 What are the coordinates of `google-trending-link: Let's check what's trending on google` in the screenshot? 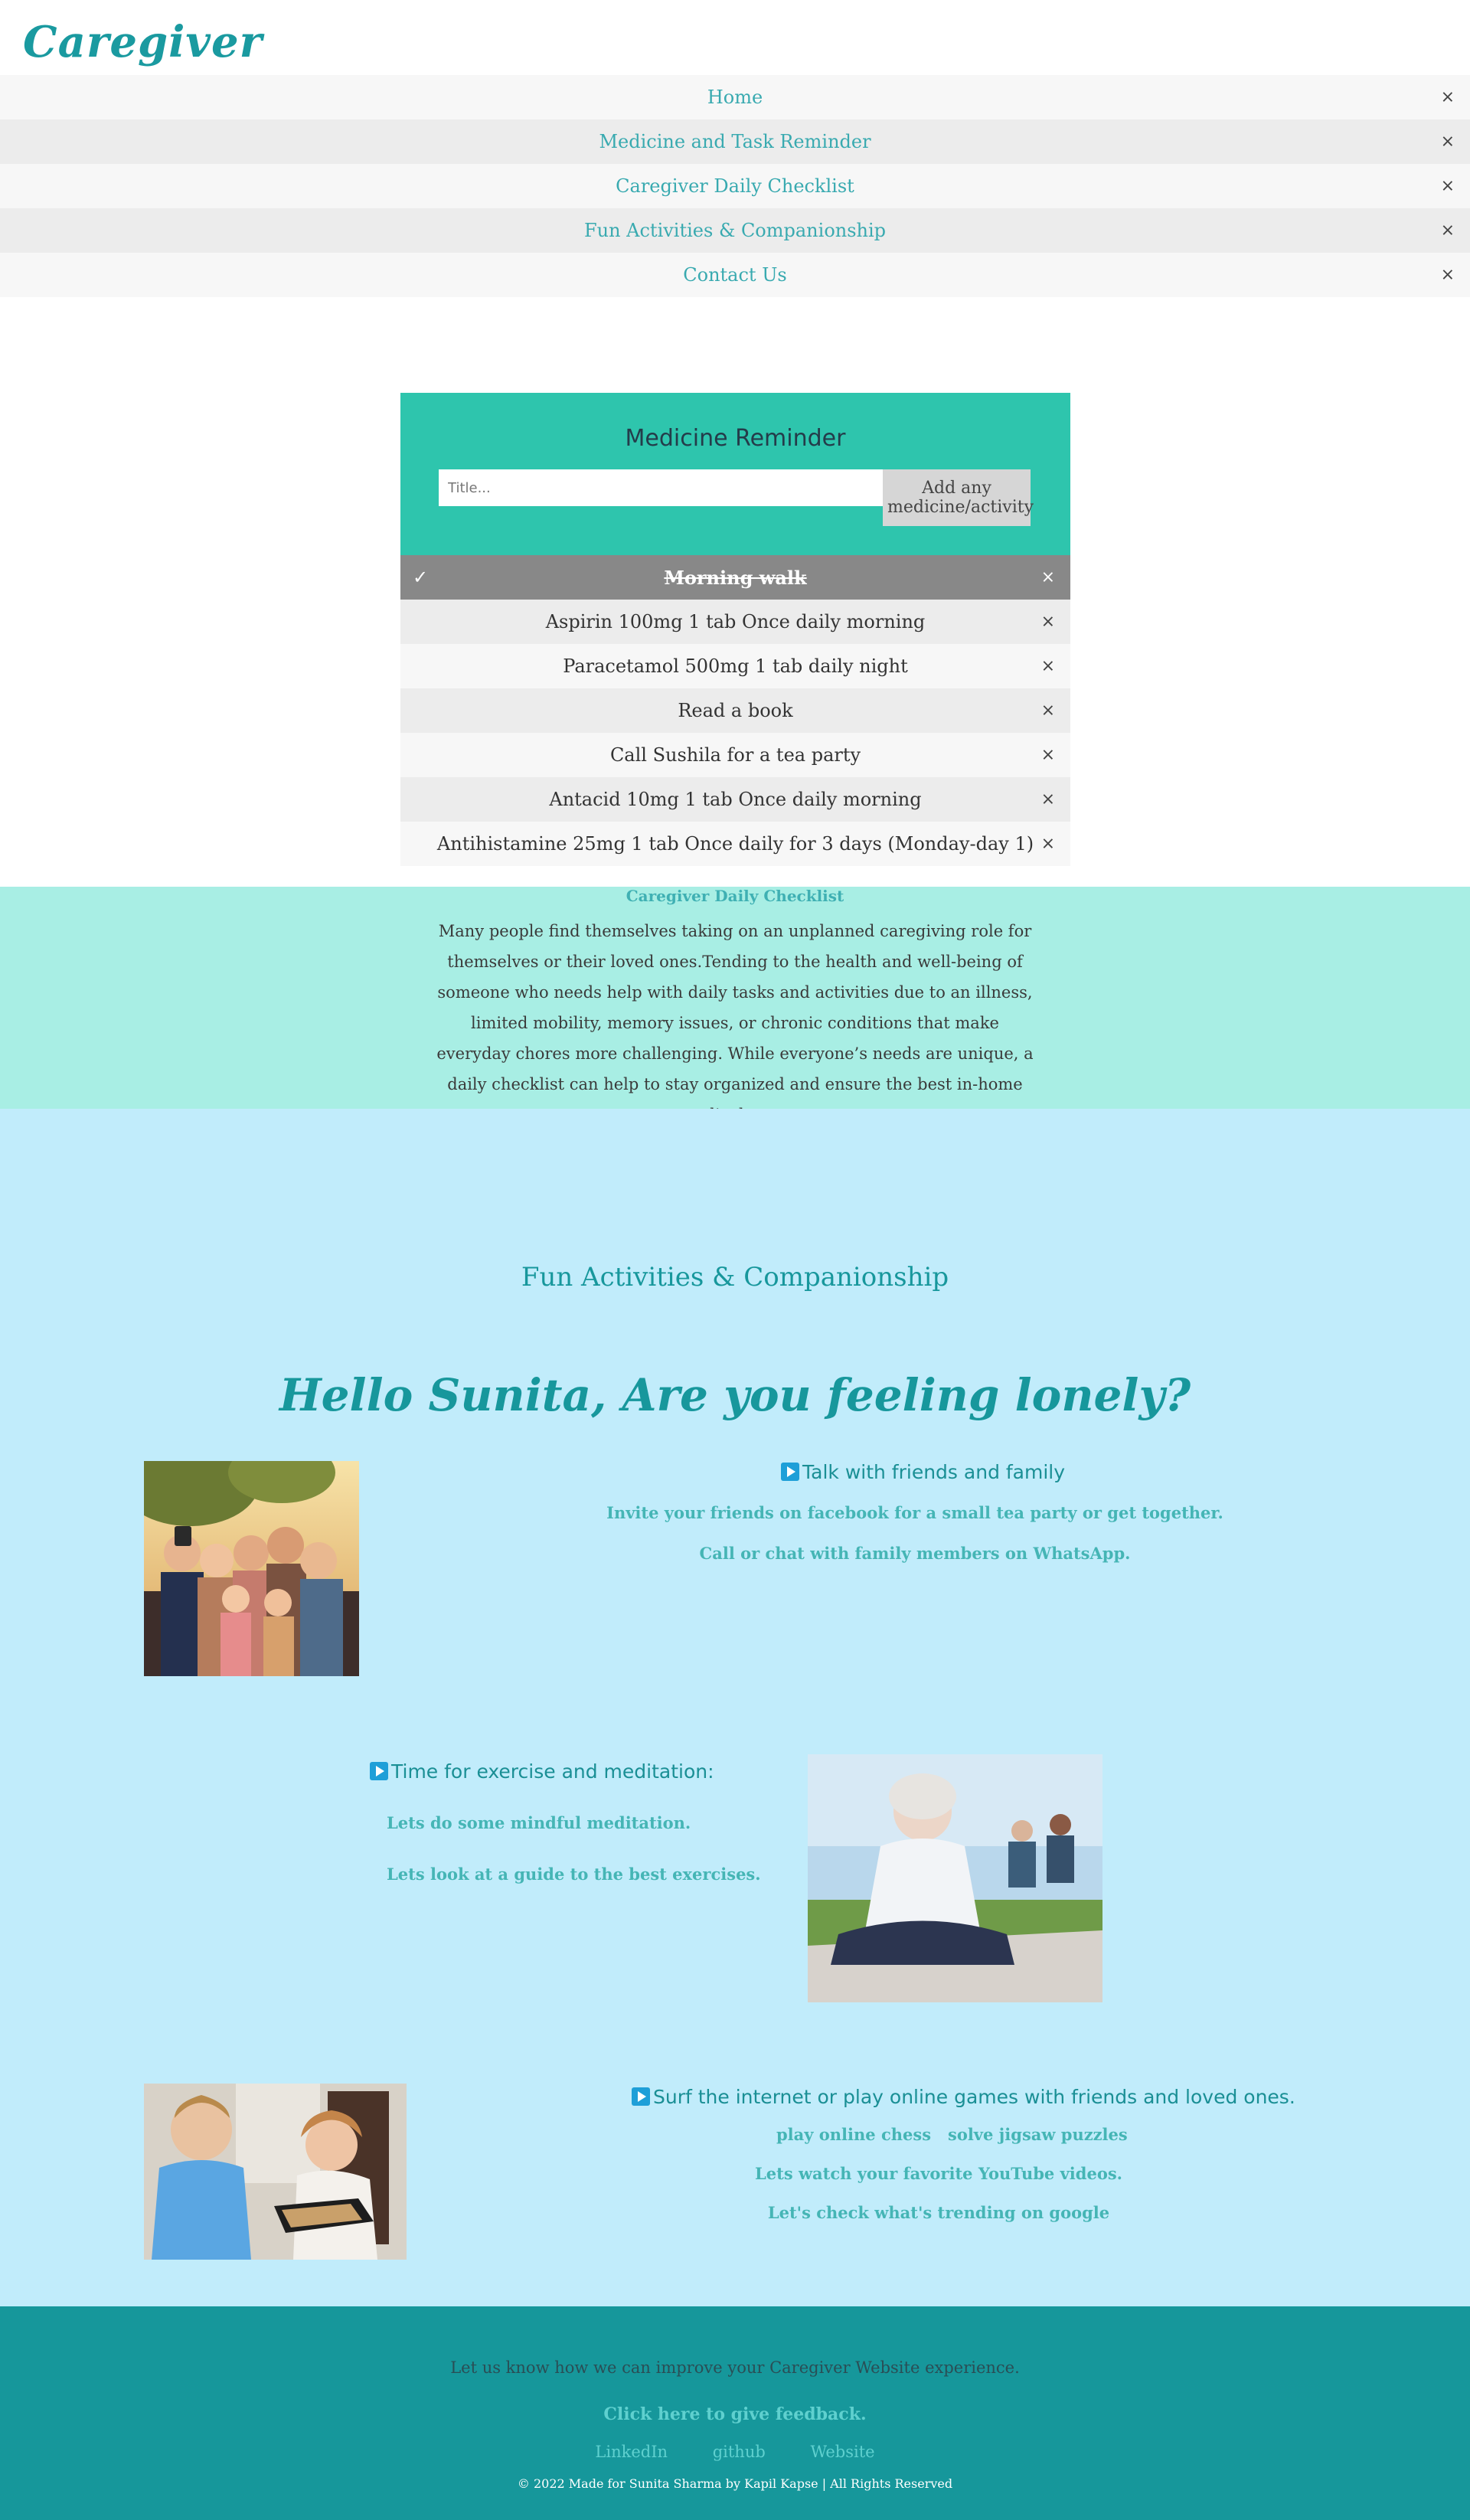 It's located at (735, 2212).